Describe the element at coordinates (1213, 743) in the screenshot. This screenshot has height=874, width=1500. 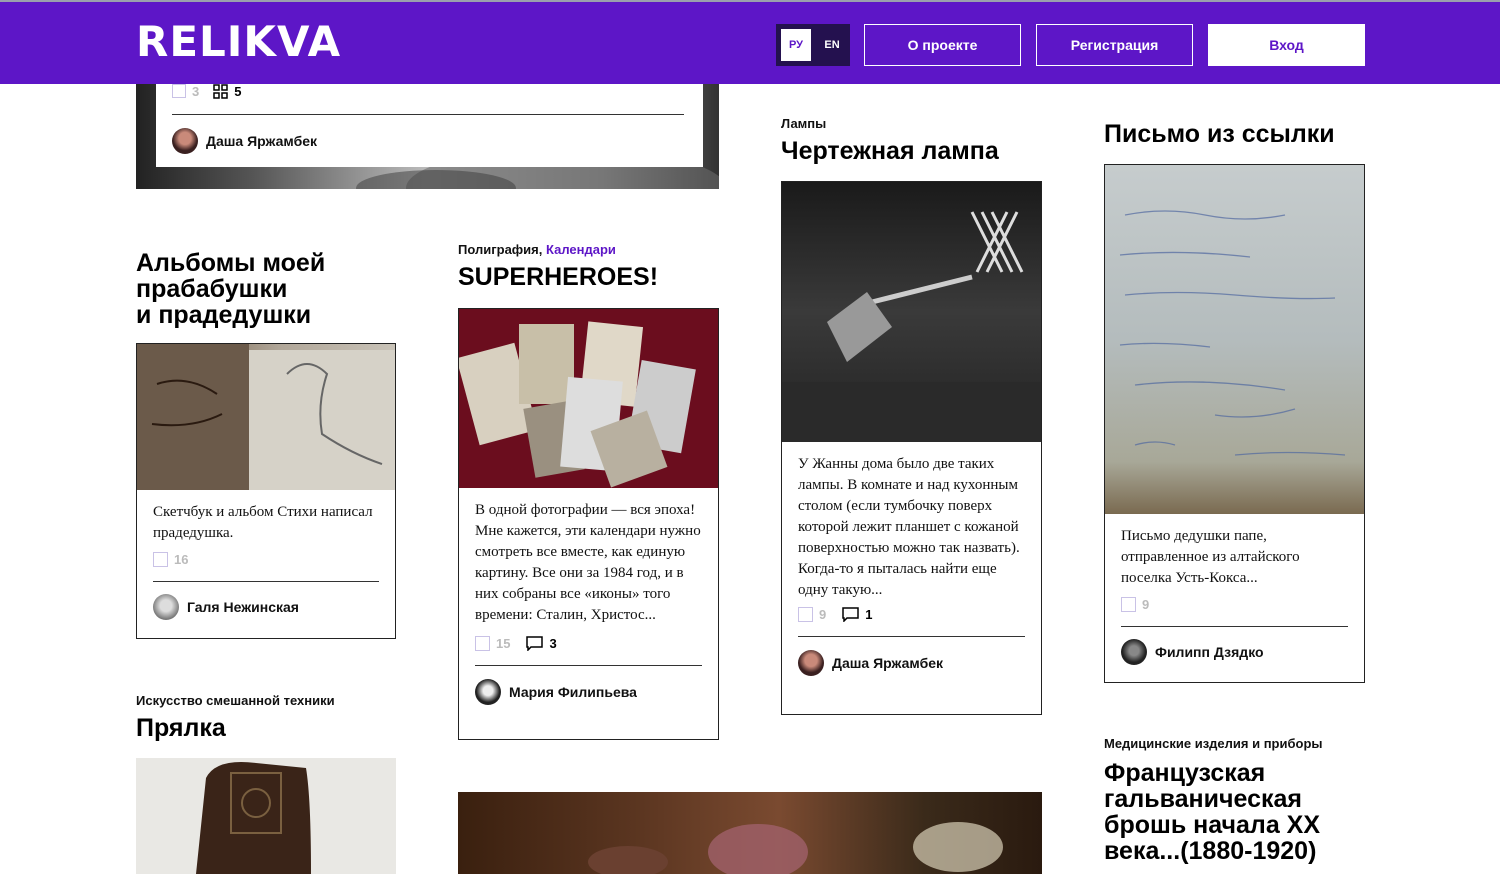
I see `card-category: Медицинские изделия и приборы` at that location.